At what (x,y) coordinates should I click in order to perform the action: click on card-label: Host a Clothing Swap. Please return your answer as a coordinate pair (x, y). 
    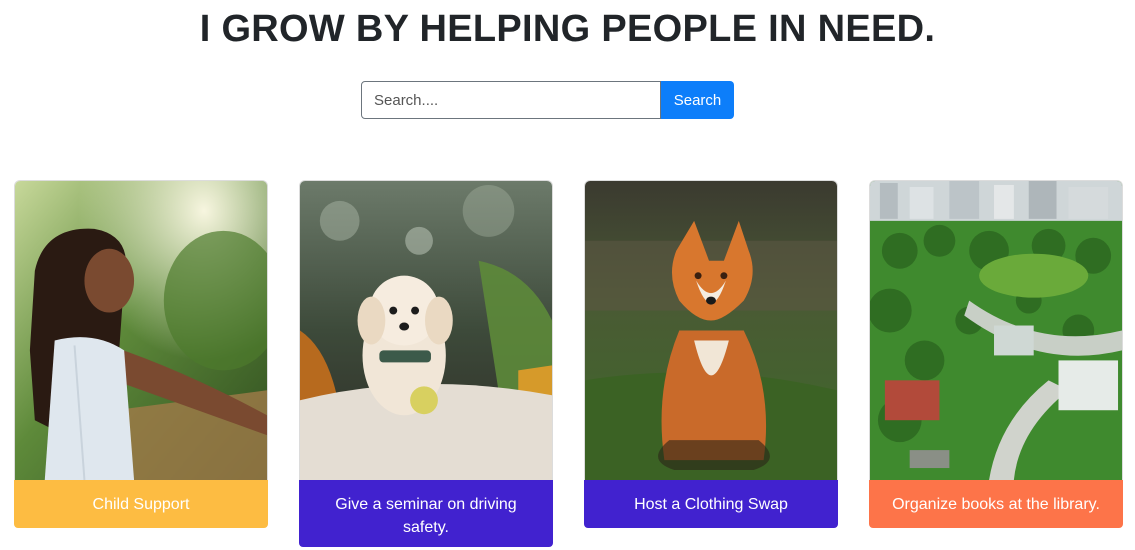
    Looking at the image, I should click on (711, 504).